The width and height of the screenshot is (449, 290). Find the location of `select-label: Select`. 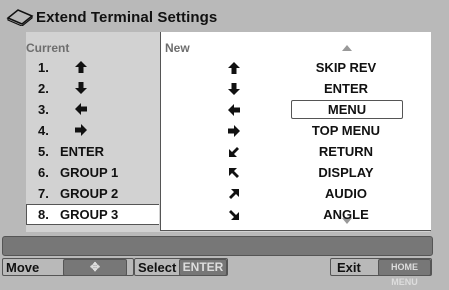

select-label: Select is located at coordinates (157, 267).